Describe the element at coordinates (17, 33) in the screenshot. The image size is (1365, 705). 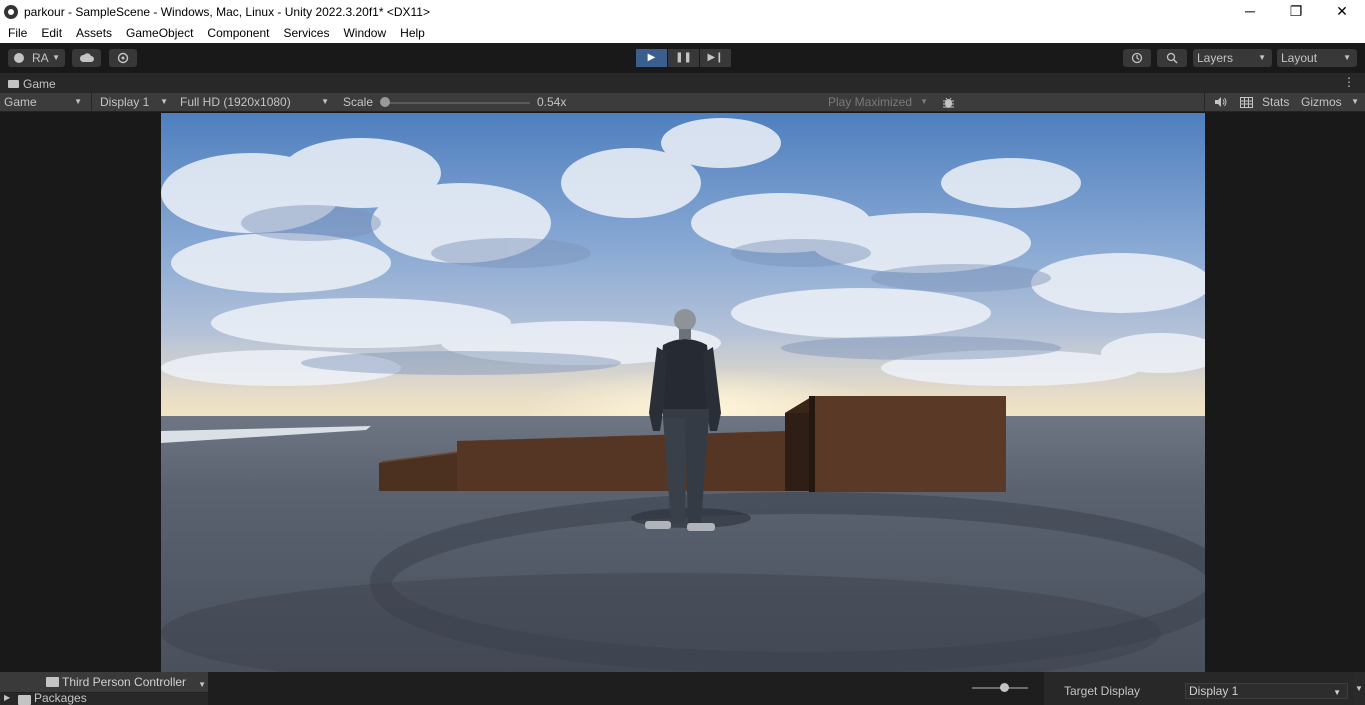
I see `menu-file: File` at that location.